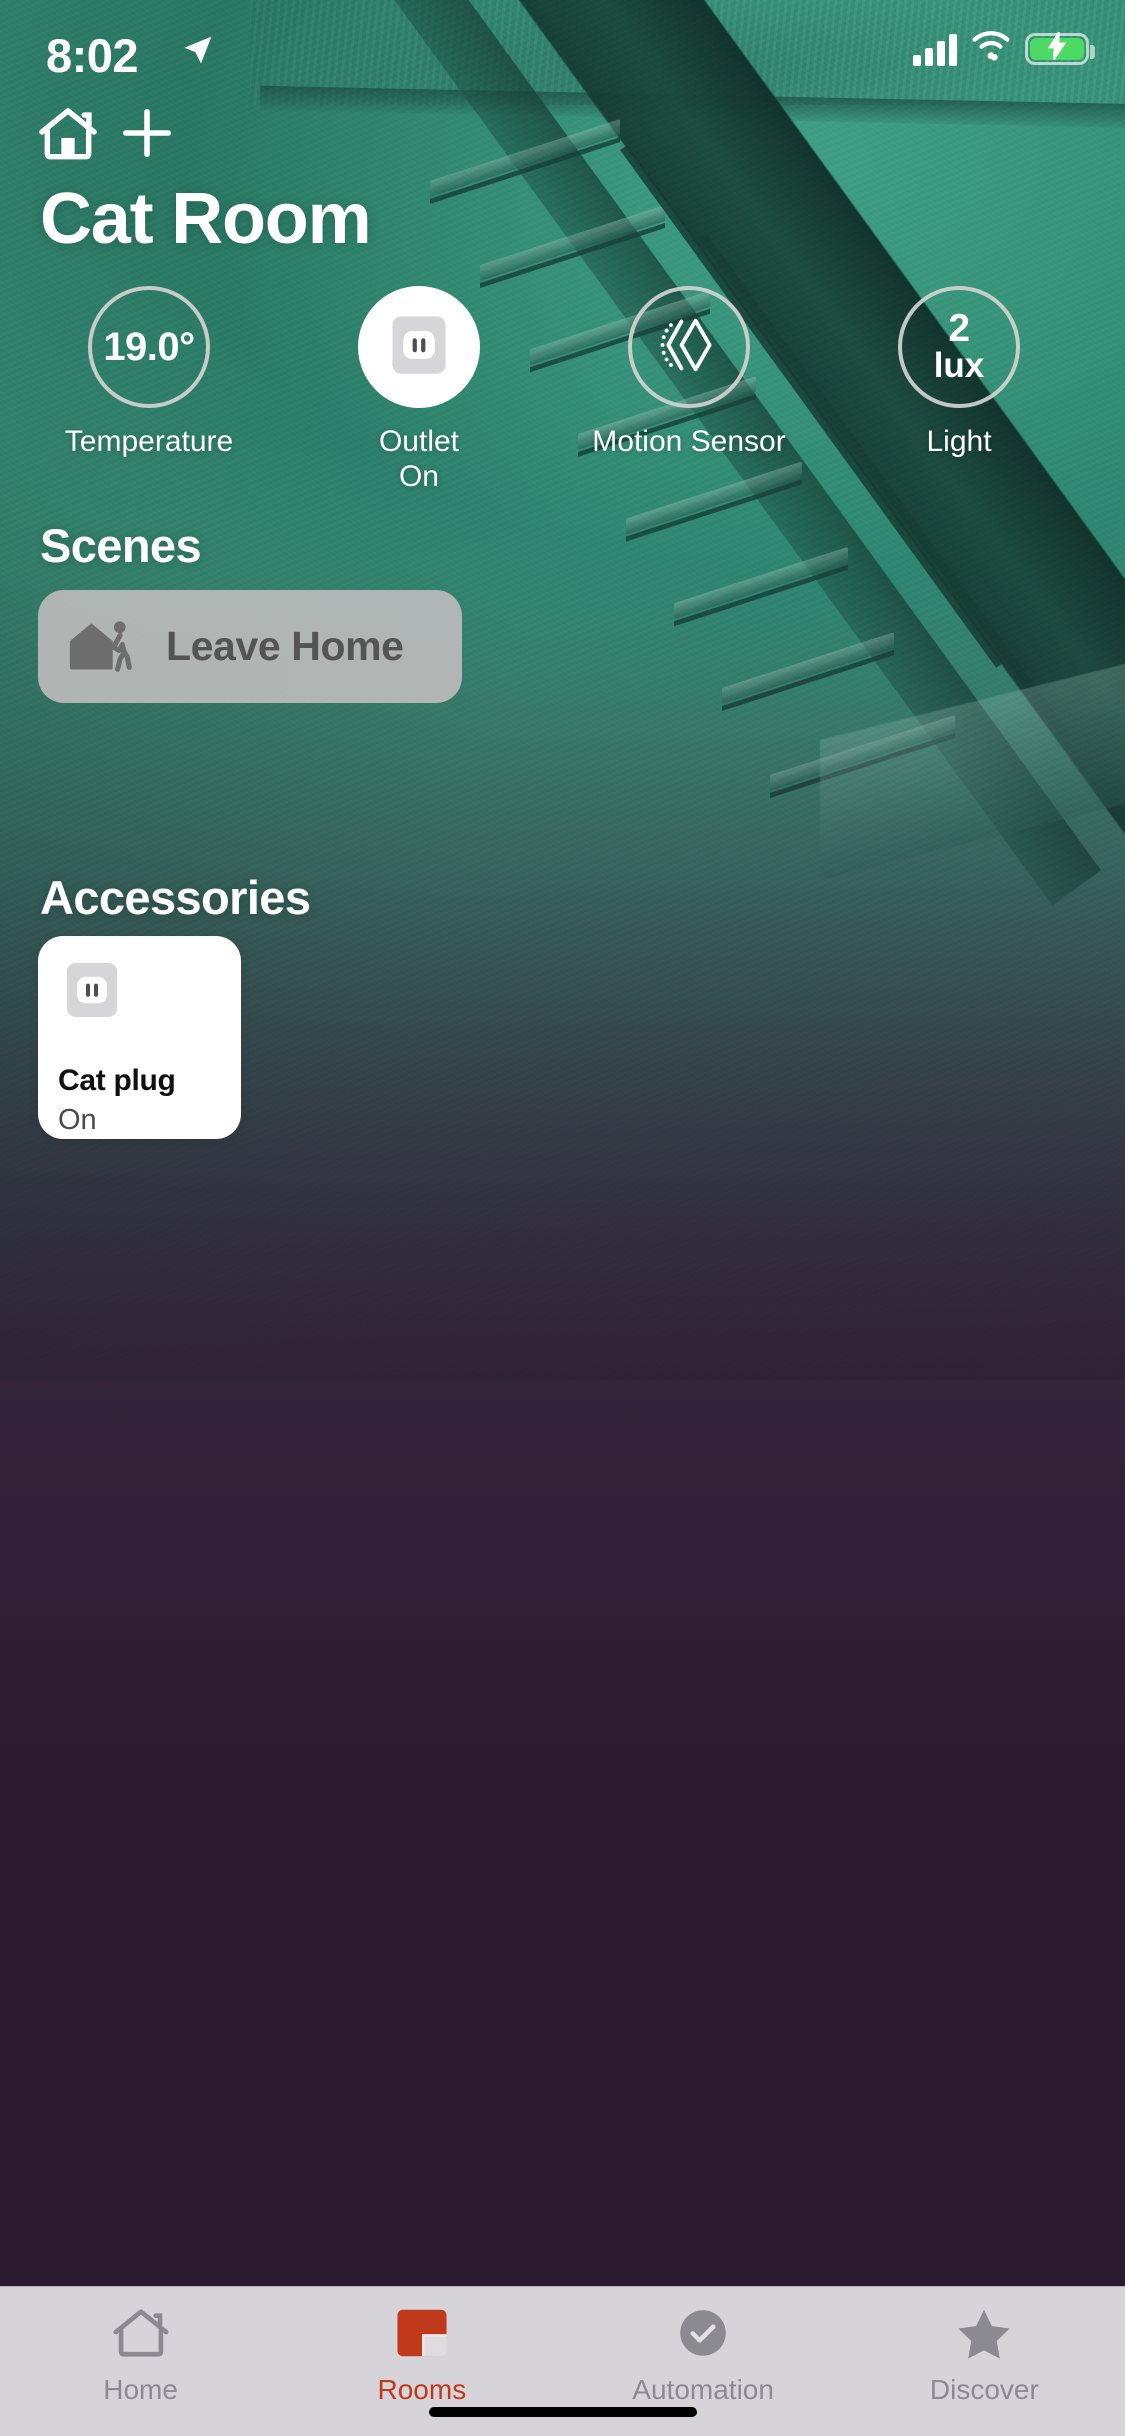 Image resolution: width=1125 pixels, height=2436 pixels. What do you see at coordinates (422, 2335) in the screenshot?
I see `rooms-icon` at bounding box center [422, 2335].